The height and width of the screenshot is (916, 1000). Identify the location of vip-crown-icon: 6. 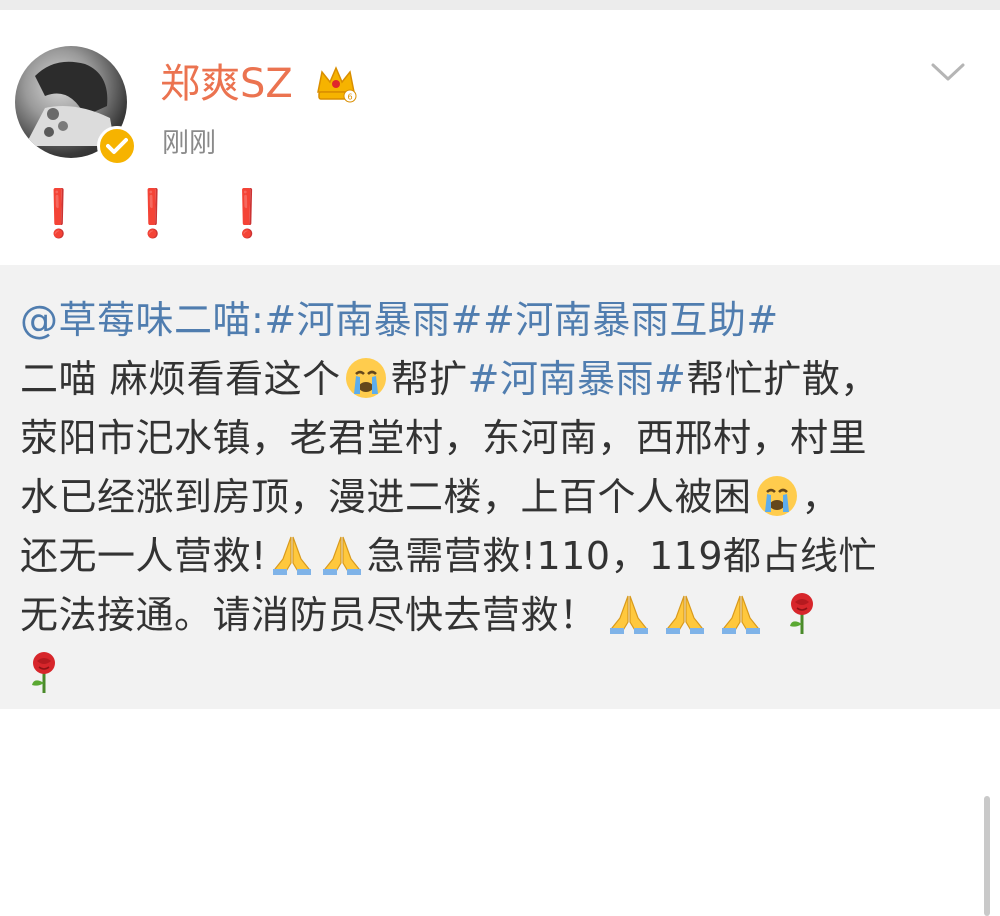
(336, 84).